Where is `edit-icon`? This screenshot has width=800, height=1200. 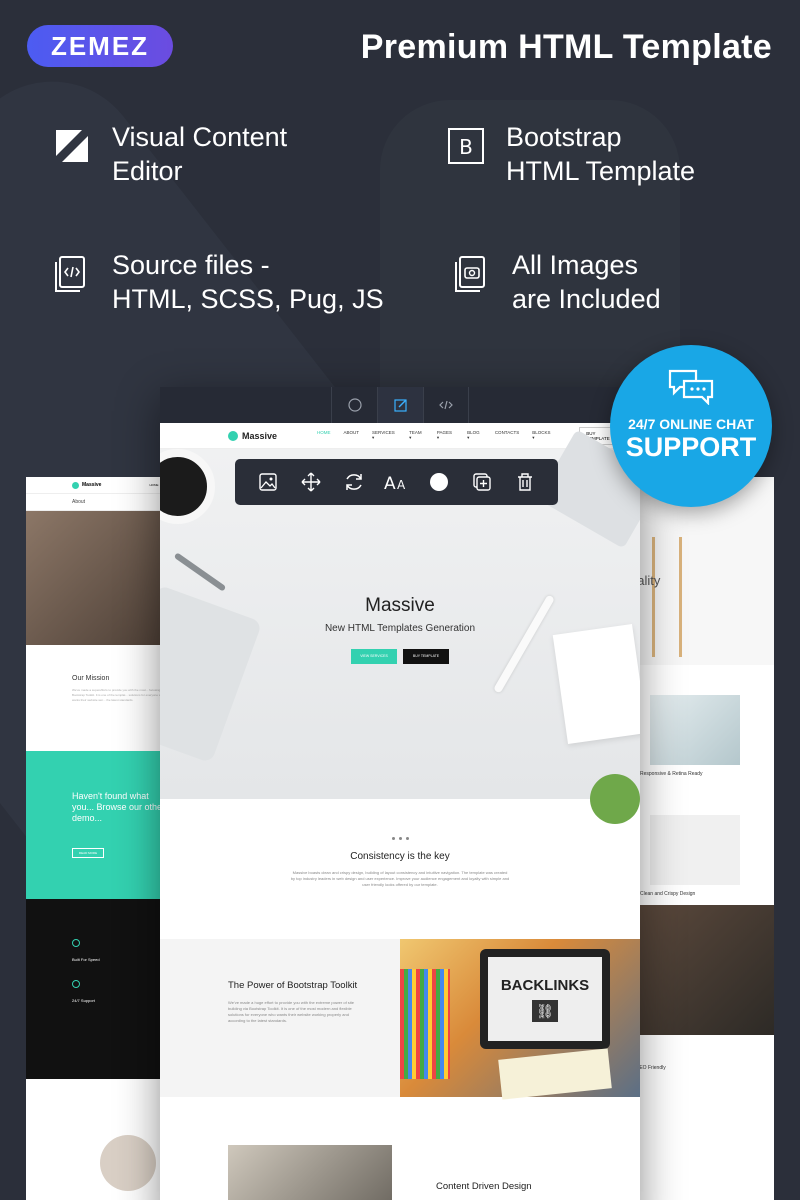 edit-icon is located at coordinates (400, 405).